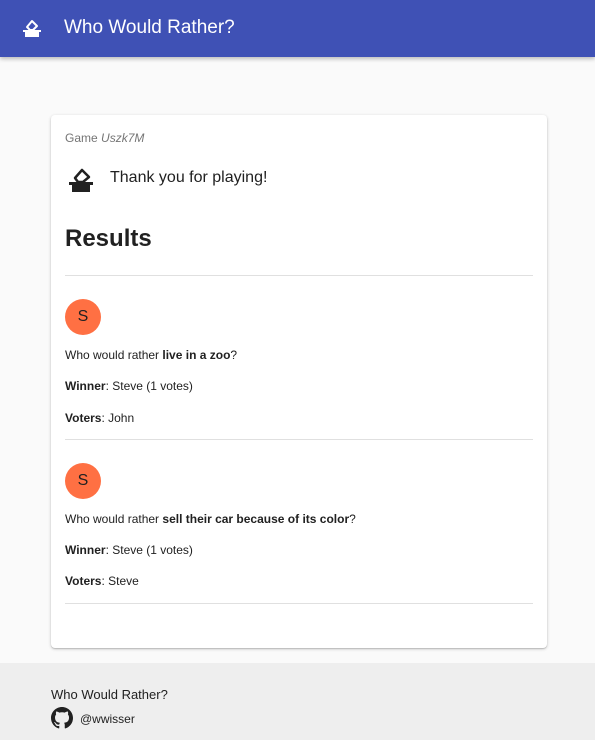  I want to click on app-bar: Who Would Rather?, so click(297, 28).